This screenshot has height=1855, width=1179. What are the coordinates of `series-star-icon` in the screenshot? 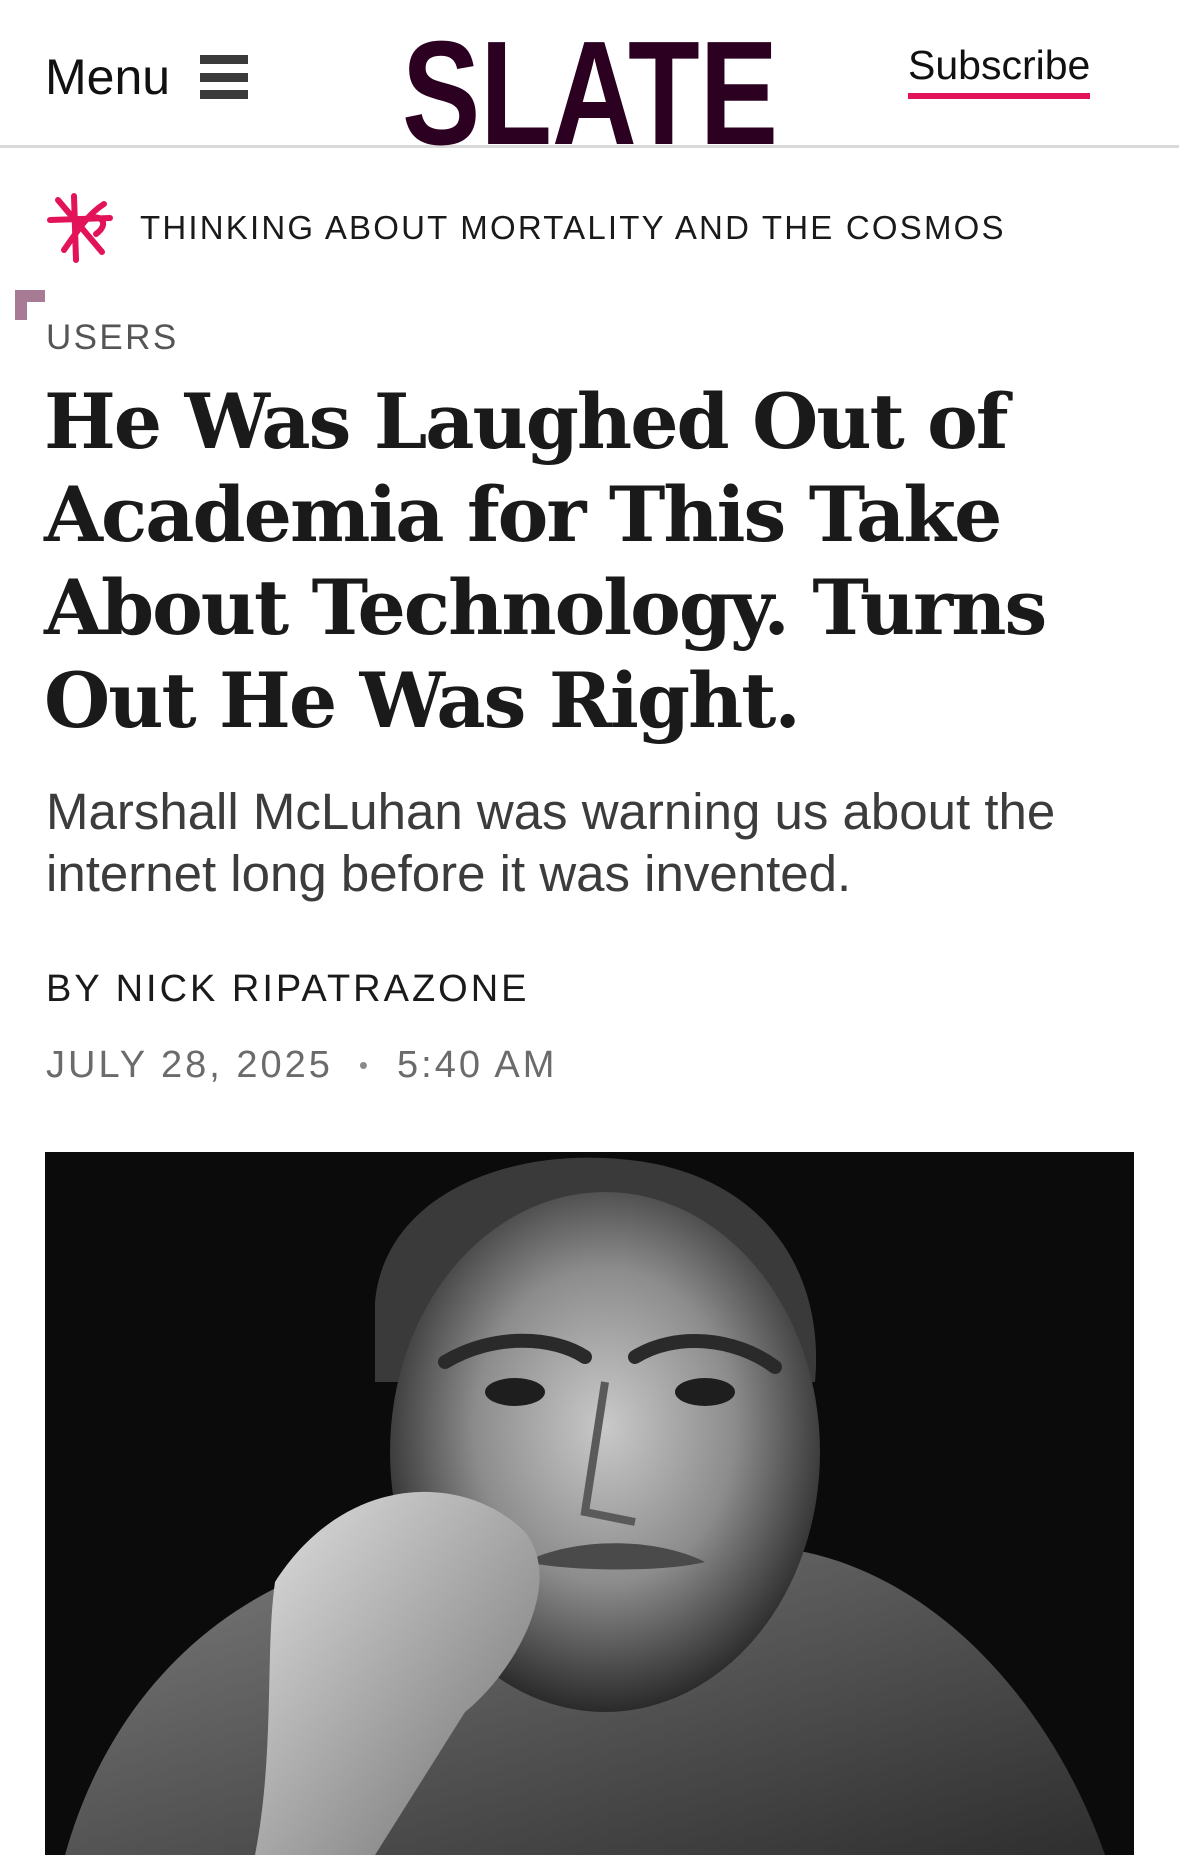 It's located at (80, 228).